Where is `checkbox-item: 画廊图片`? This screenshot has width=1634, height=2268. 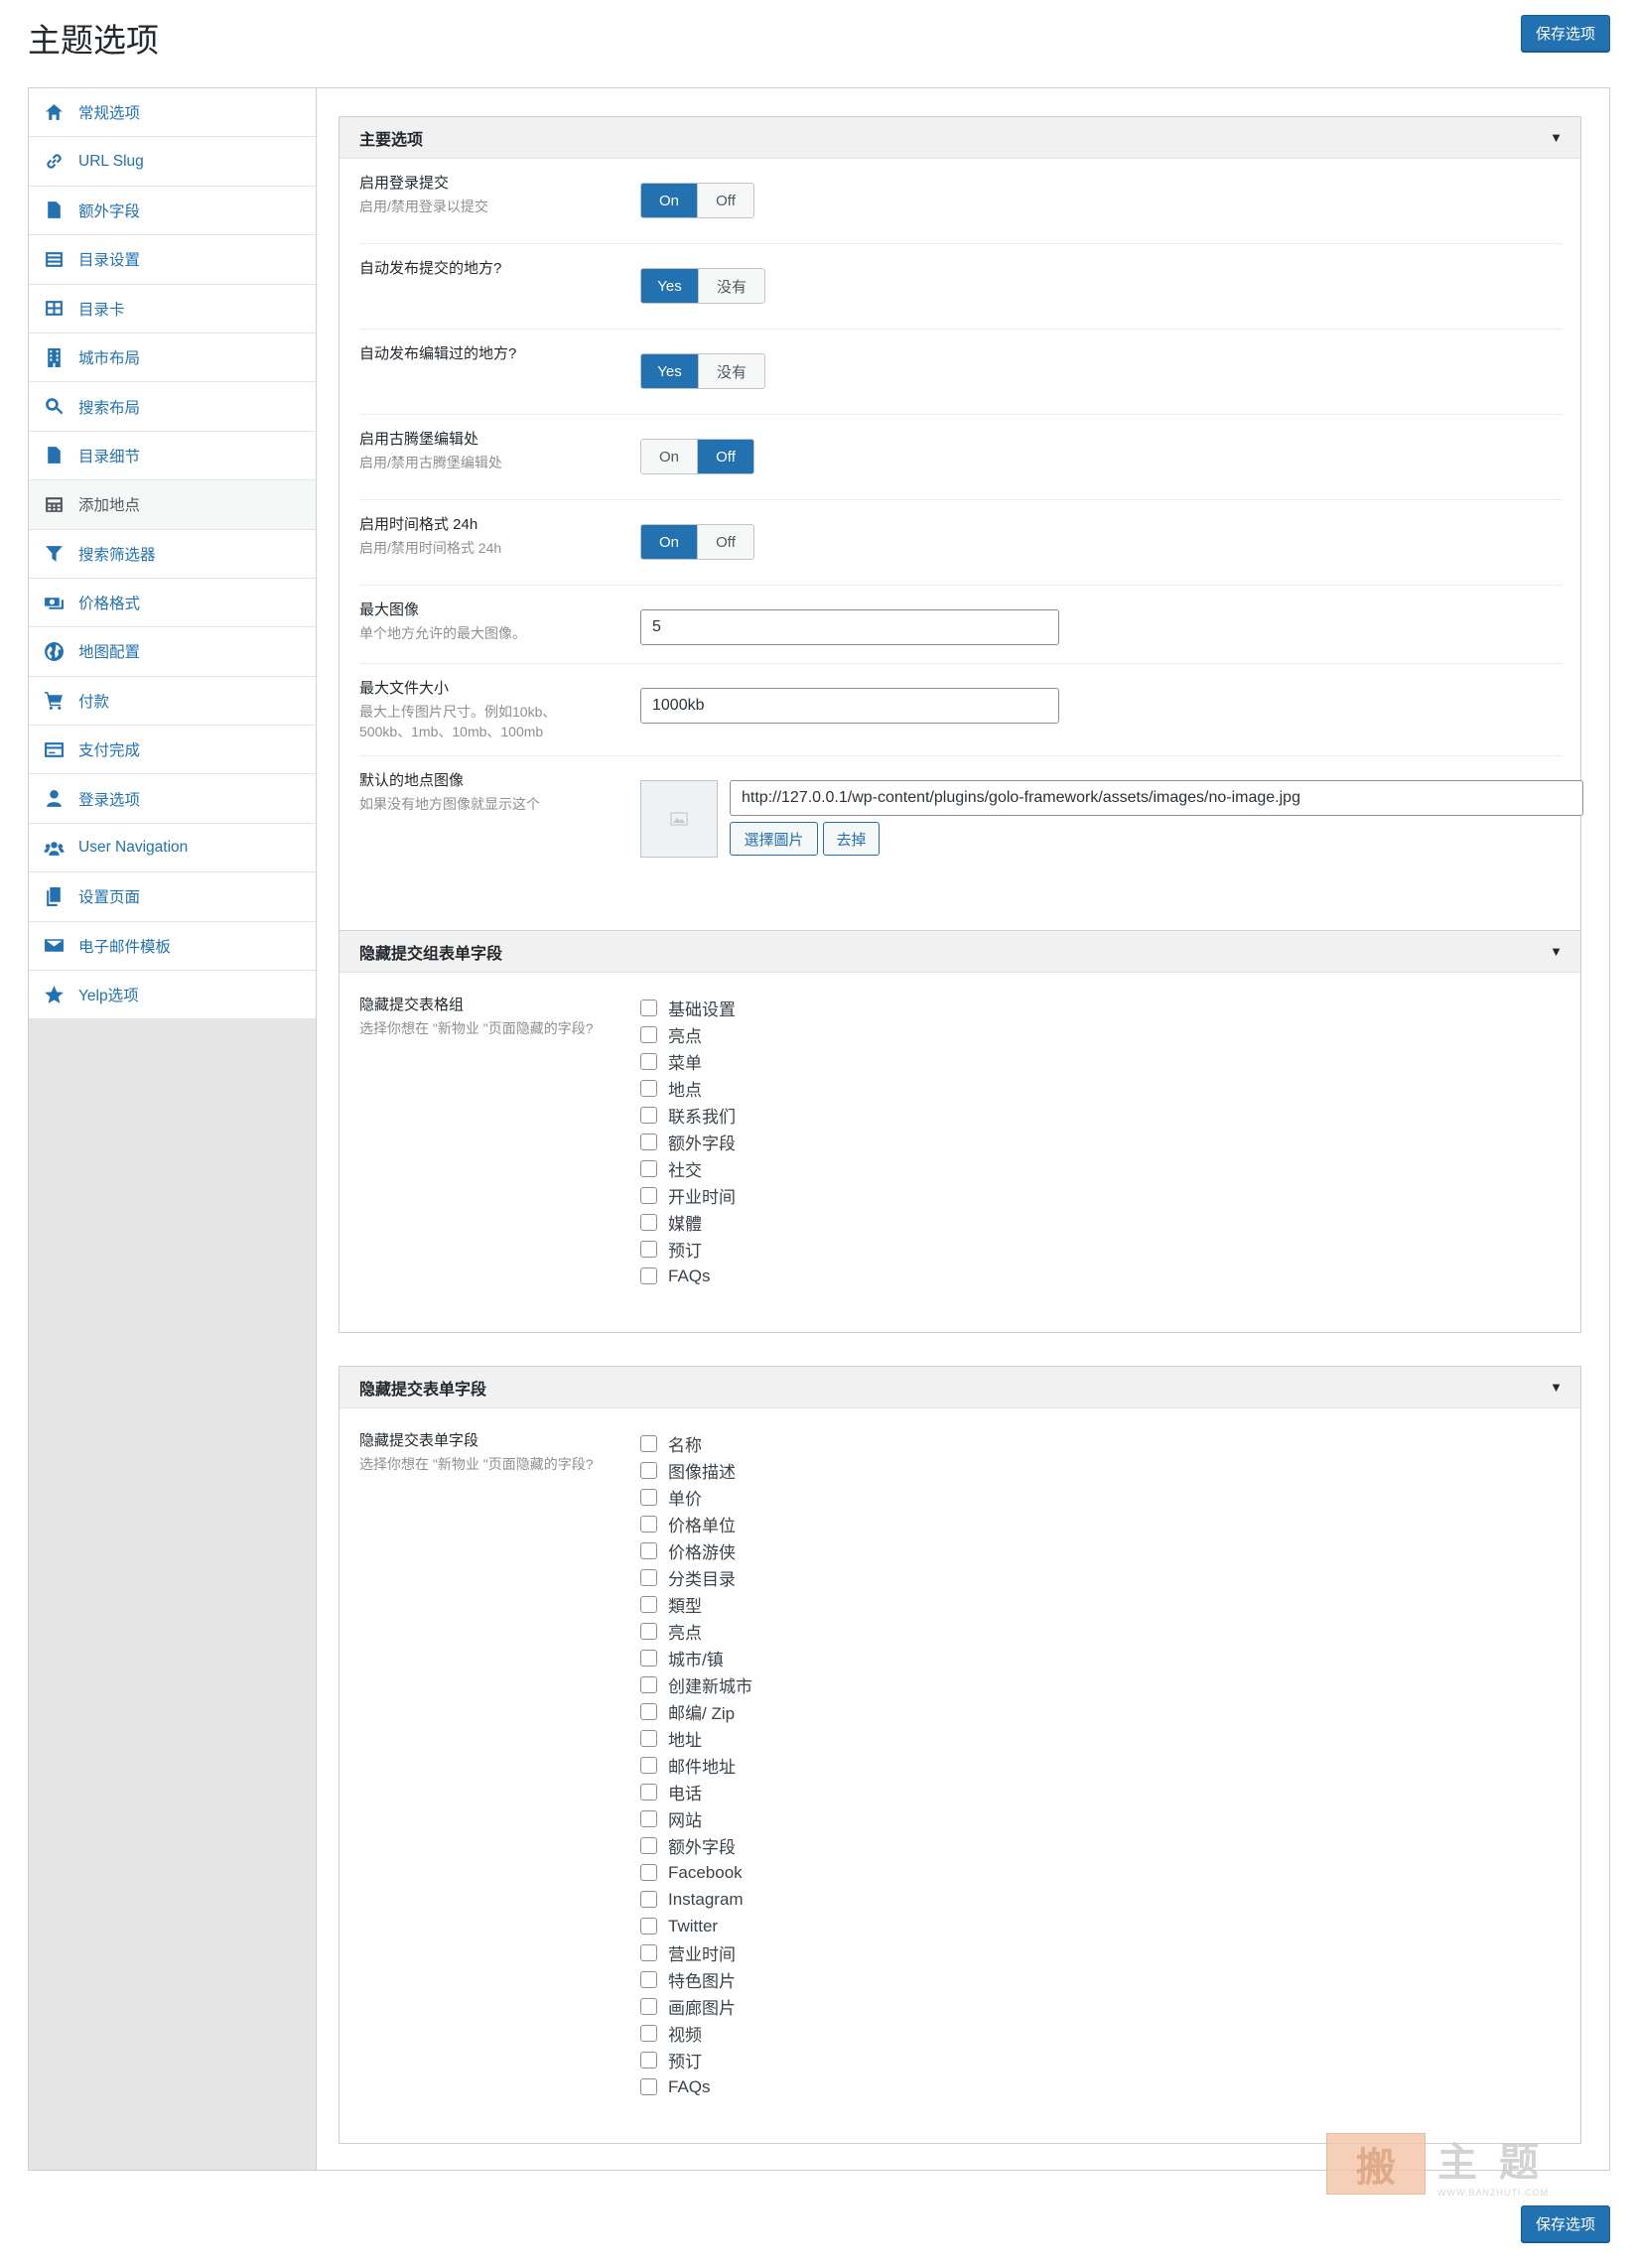
checkbox-item: 画廊图片 is located at coordinates (696, 2007).